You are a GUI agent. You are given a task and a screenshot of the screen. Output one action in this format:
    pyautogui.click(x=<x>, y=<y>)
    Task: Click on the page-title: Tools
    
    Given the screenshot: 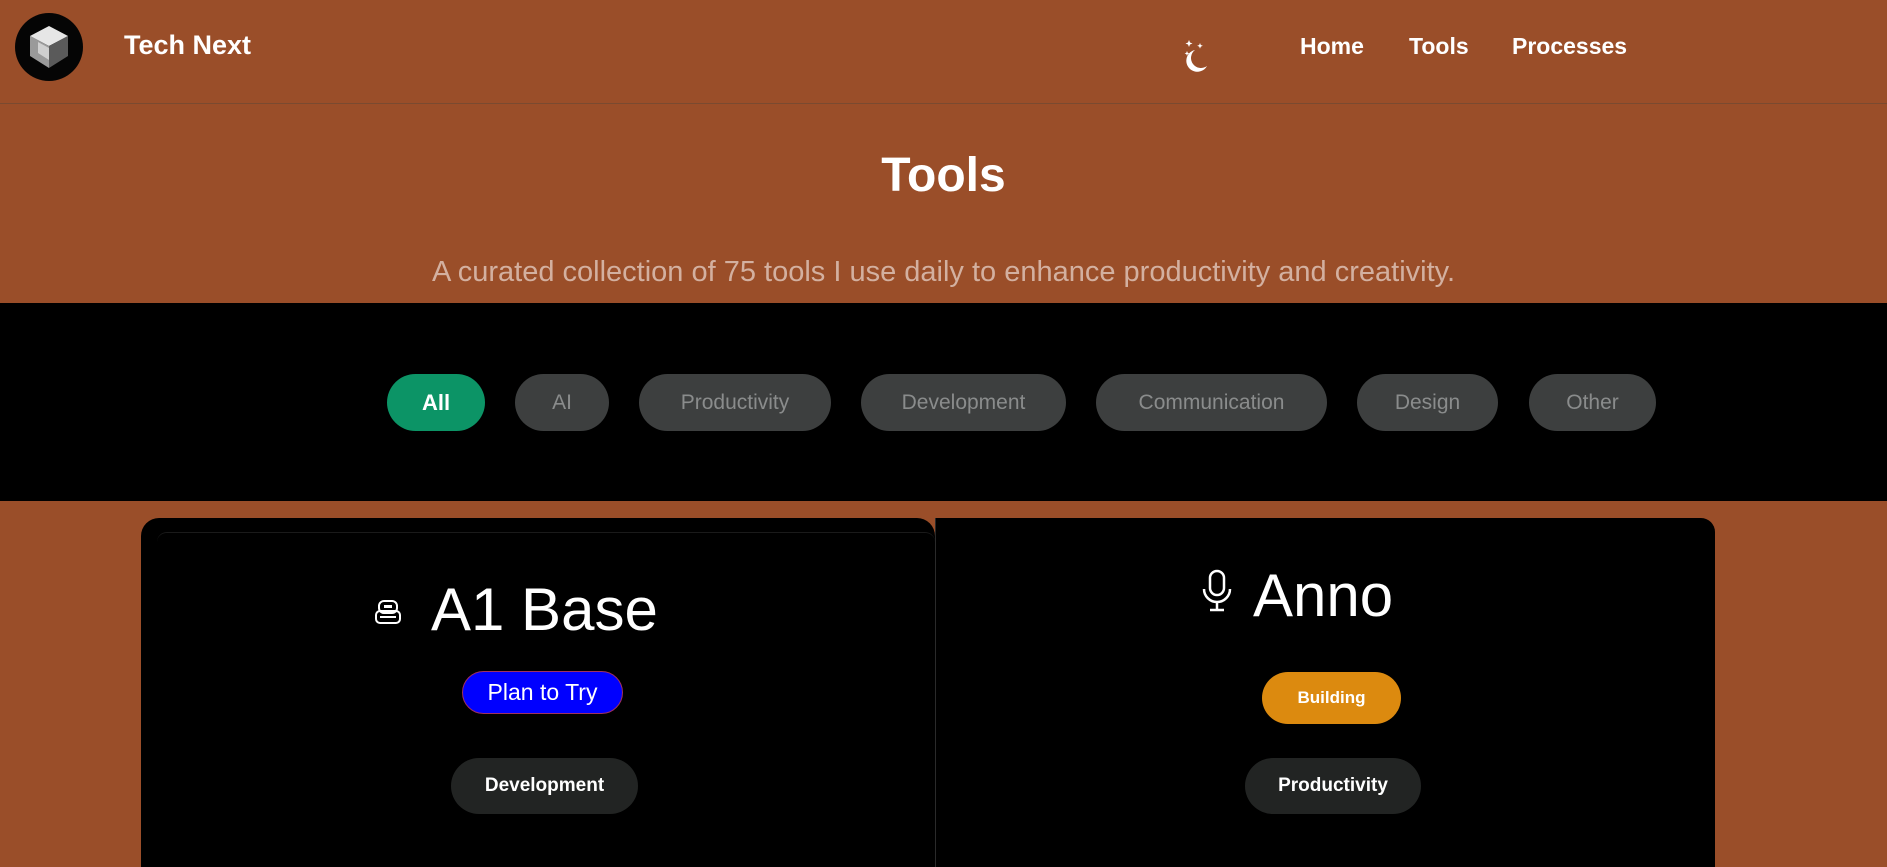 What is the action you would take?
    pyautogui.click(x=943, y=175)
    